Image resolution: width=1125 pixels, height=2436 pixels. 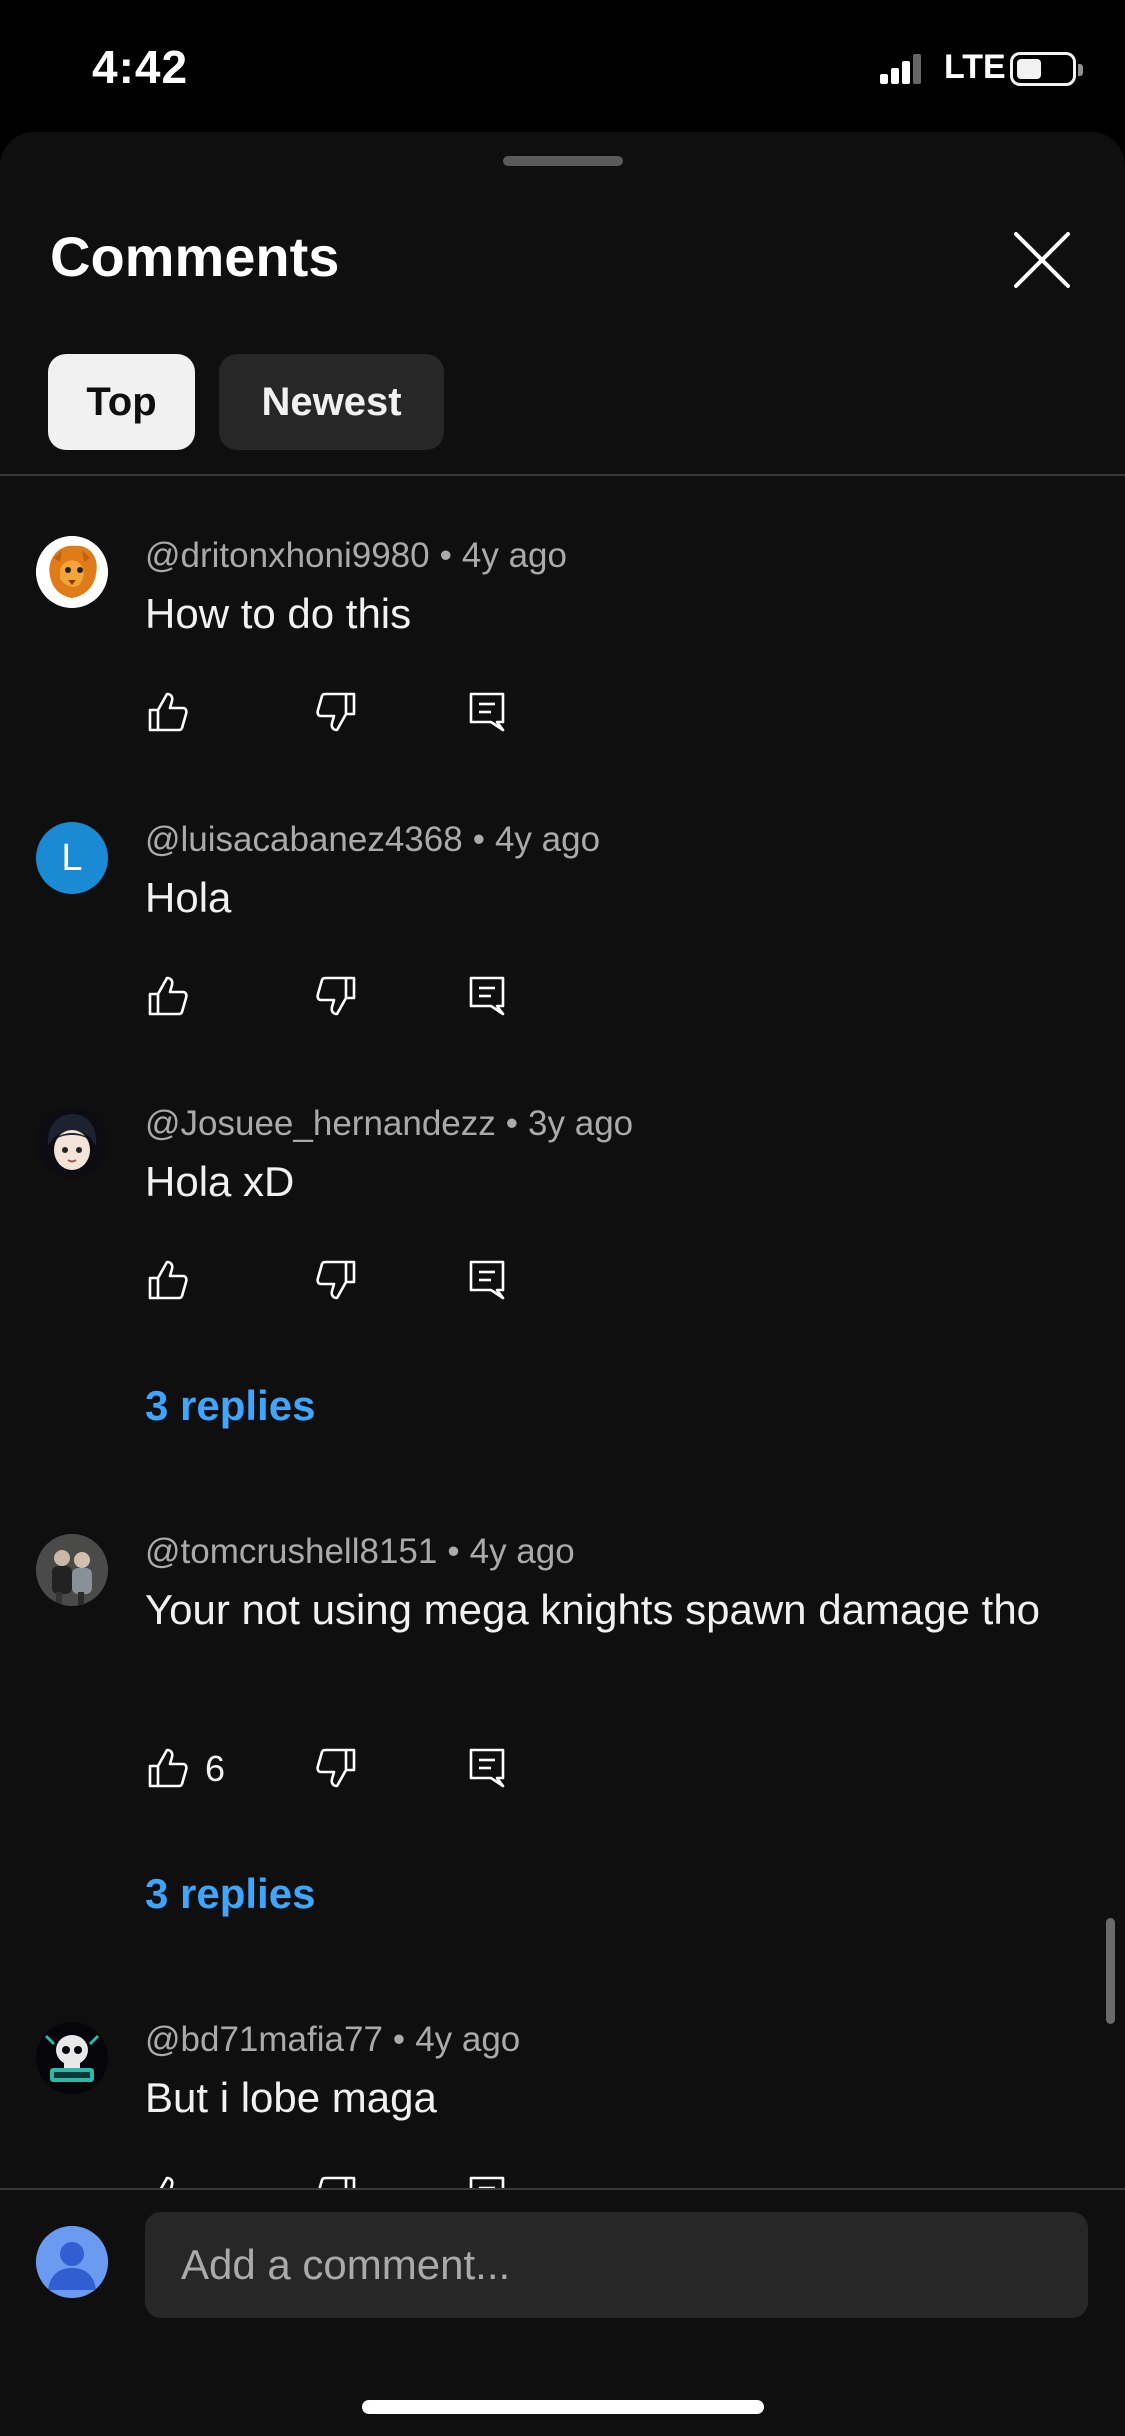 I want to click on comment-text: Hola xD, so click(x=220, y=1181).